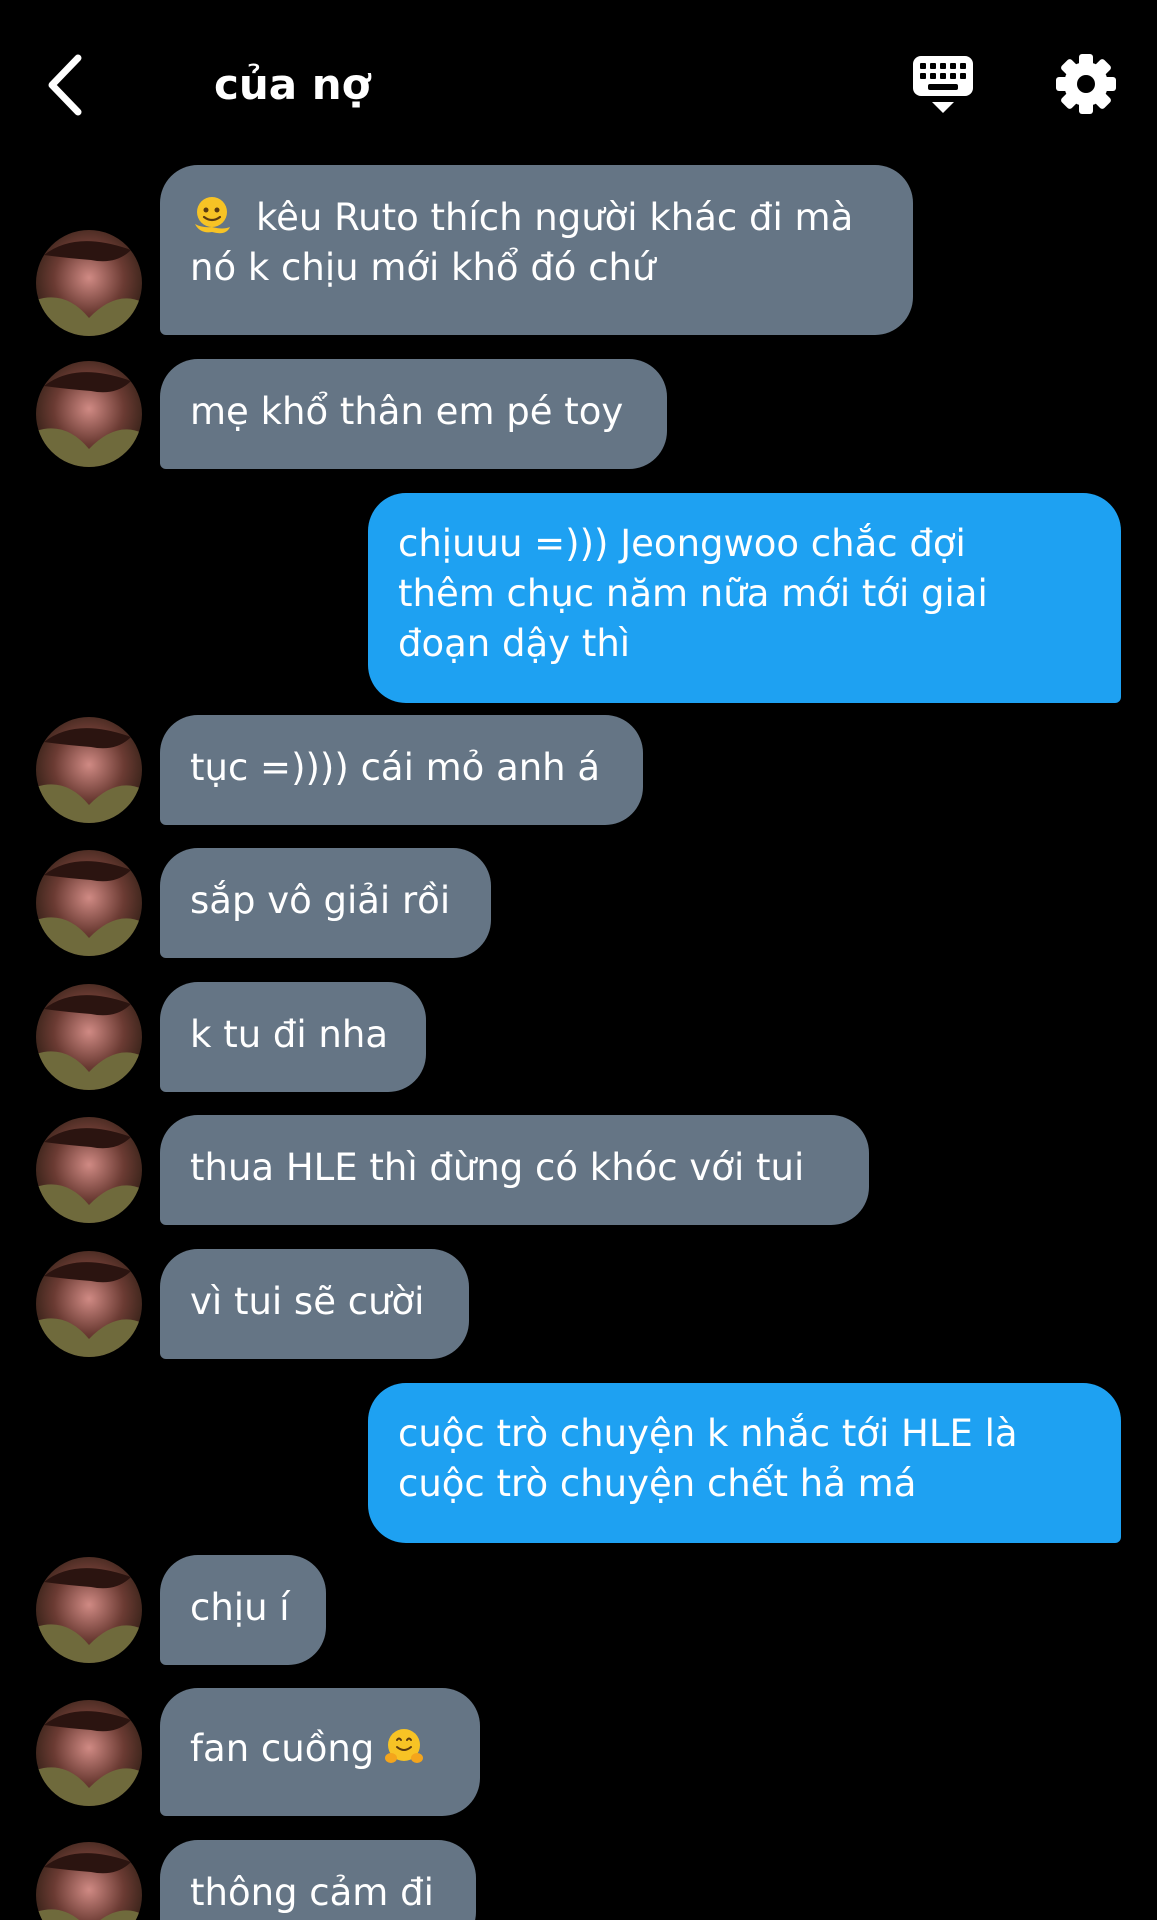 The height and width of the screenshot is (1920, 1157). I want to click on incoming-message-bubble: thua HLE thì đừng có khóc với tui, so click(514, 1170).